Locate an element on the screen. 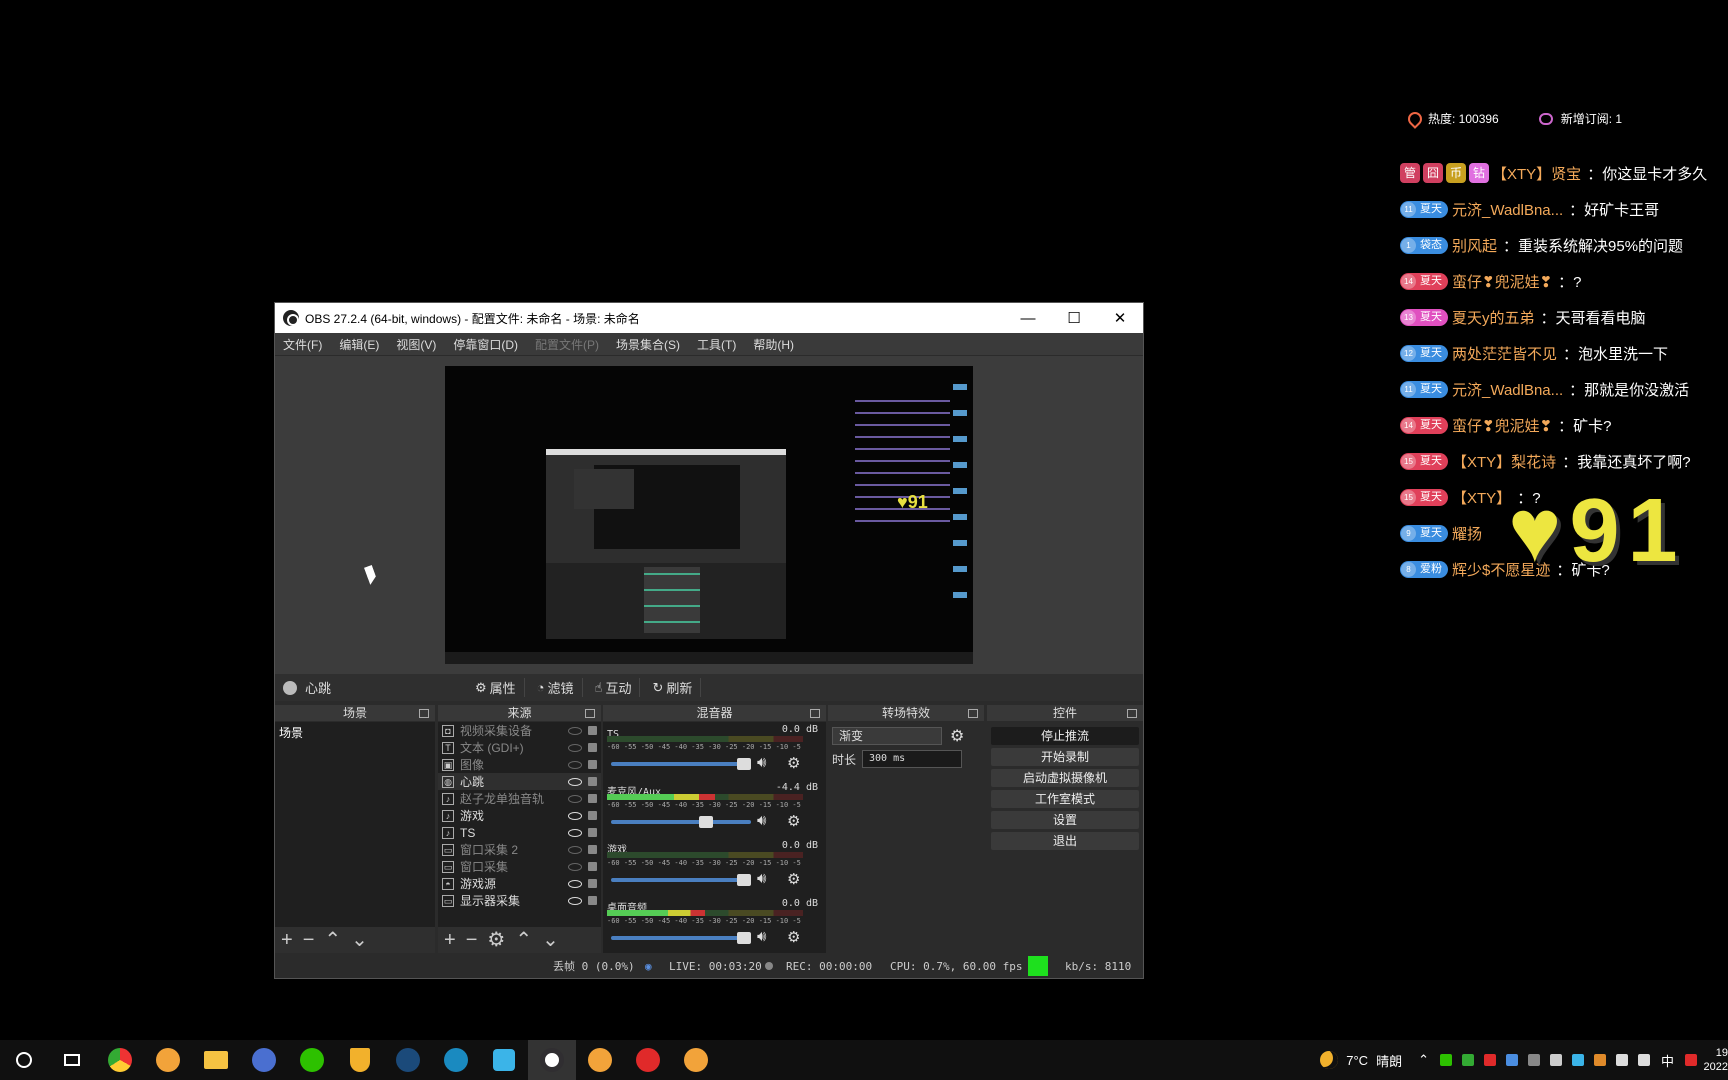  filters-button: ◔ 滤镜 is located at coordinates (560, 687).